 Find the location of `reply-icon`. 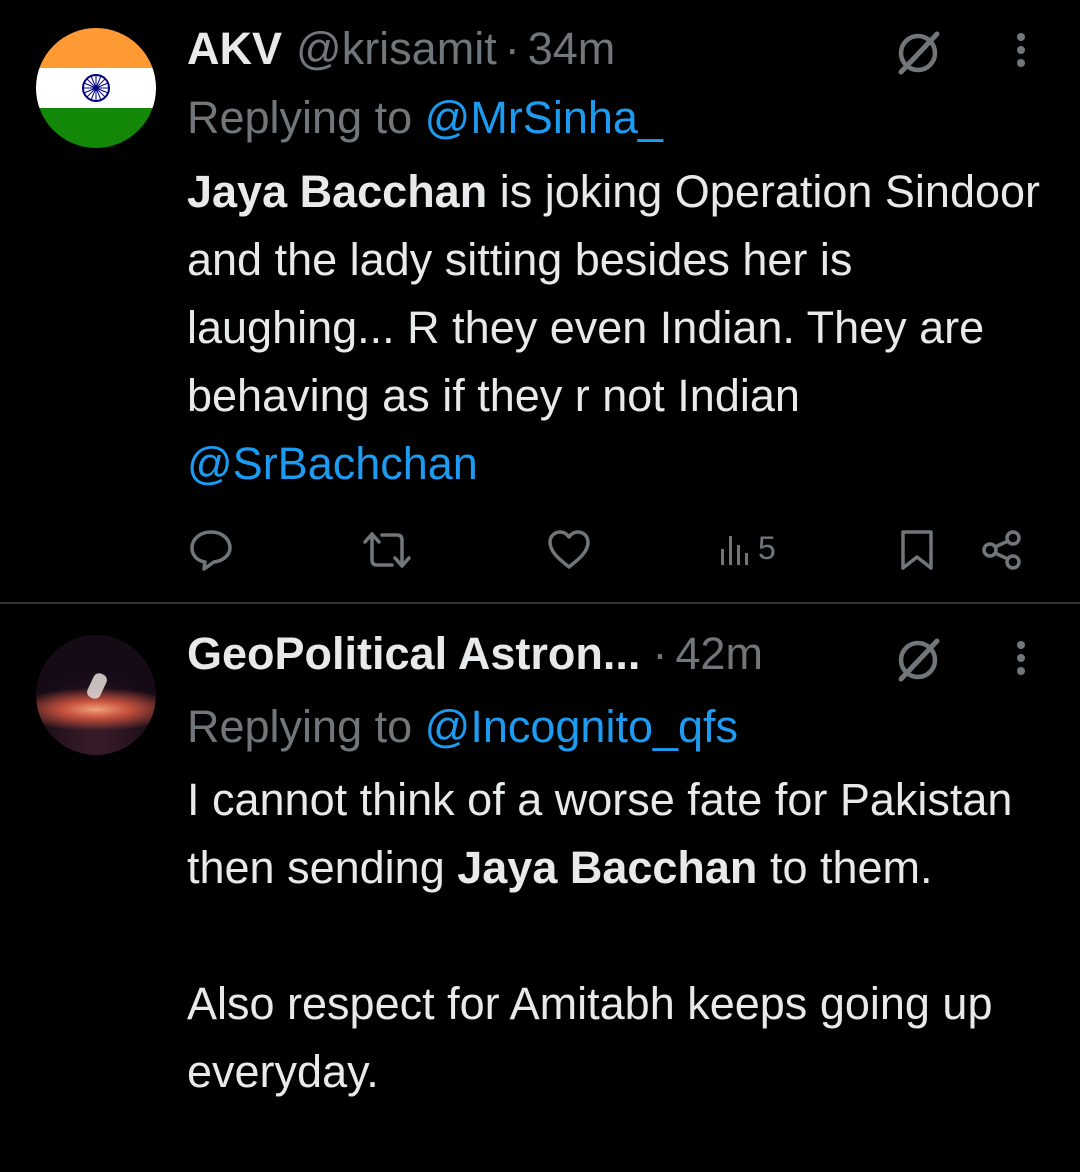

reply-icon is located at coordinates (211, 550).